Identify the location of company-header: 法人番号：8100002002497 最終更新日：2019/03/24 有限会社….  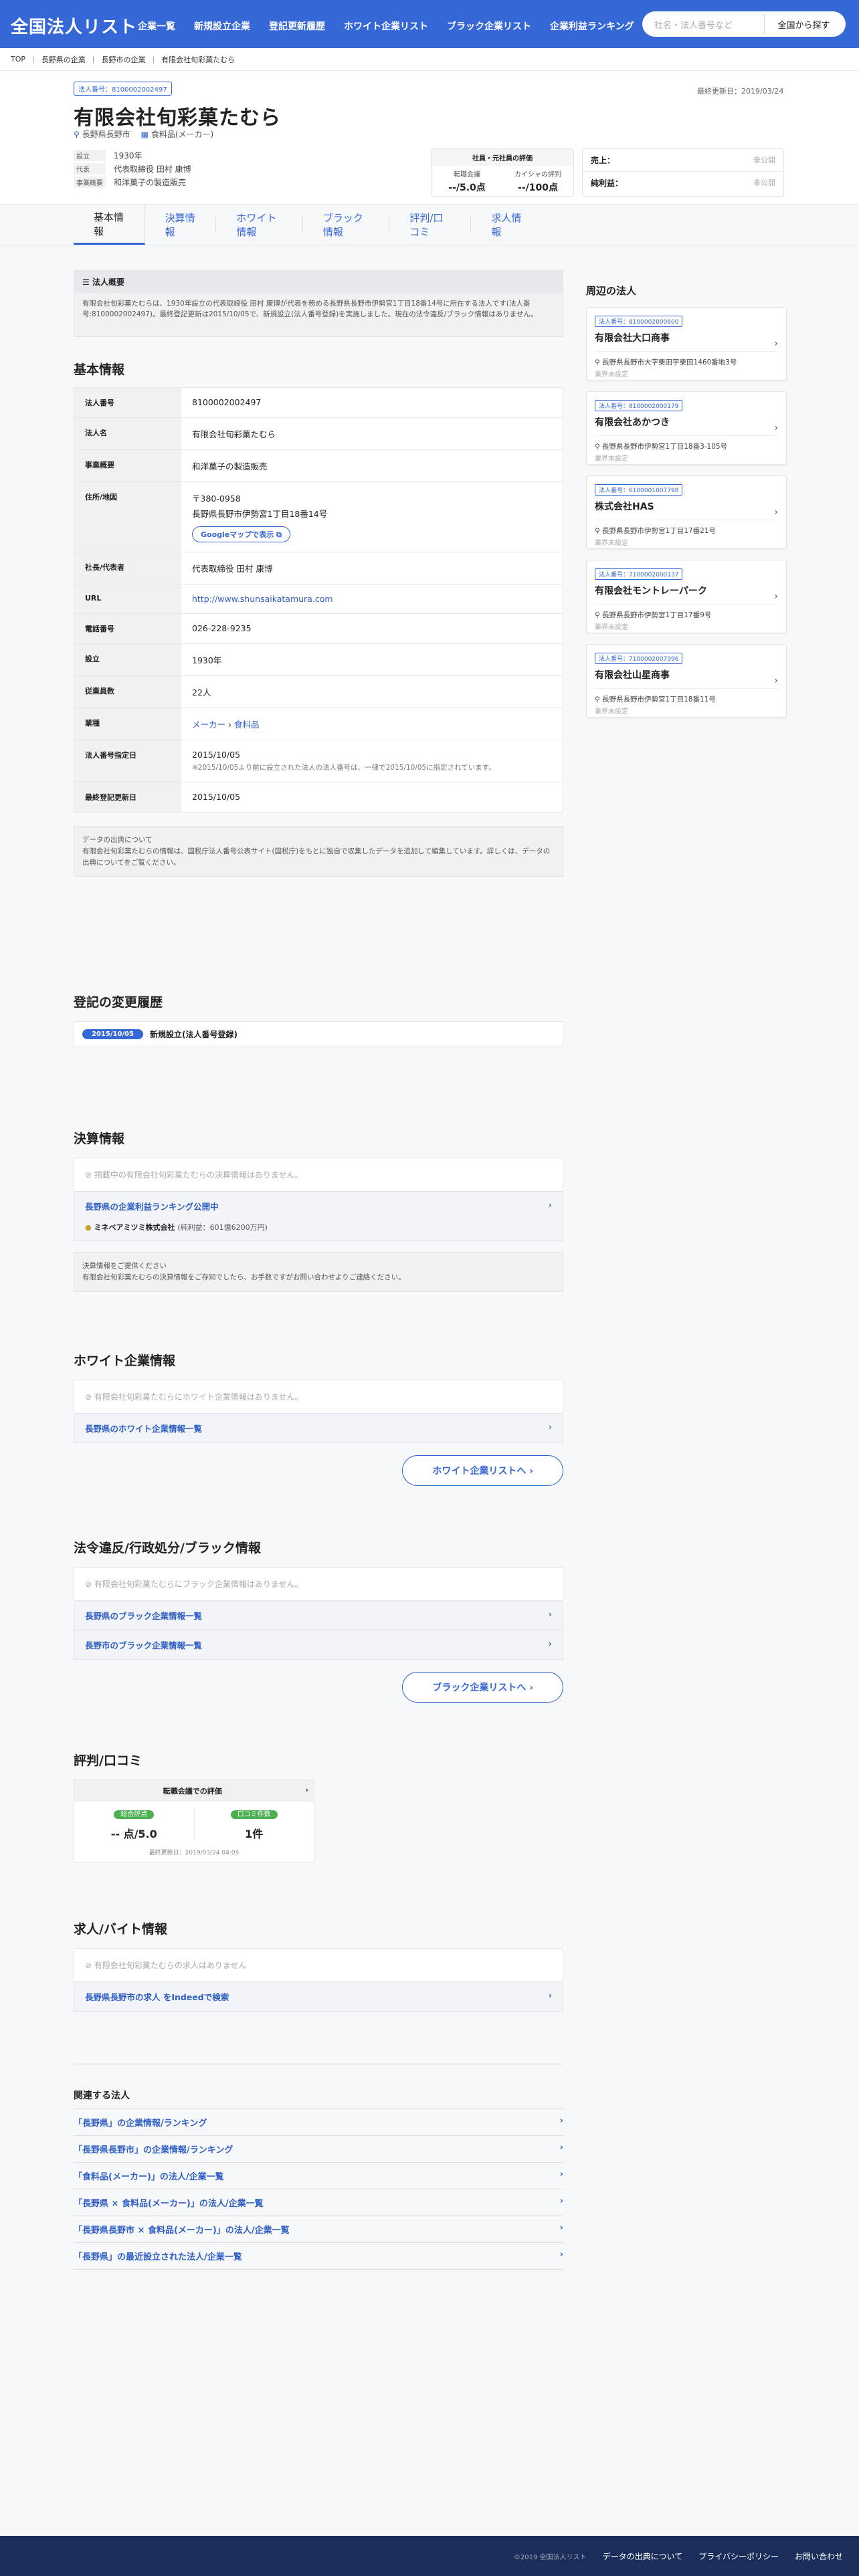
(429, 138).